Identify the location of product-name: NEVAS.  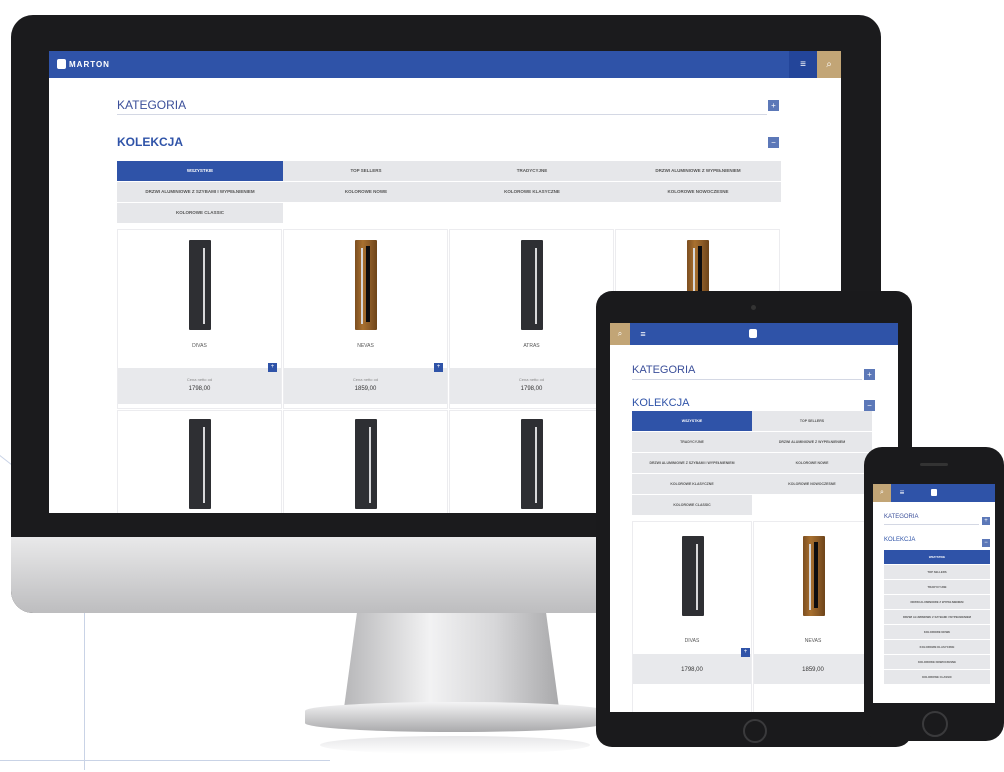
(365, 346).